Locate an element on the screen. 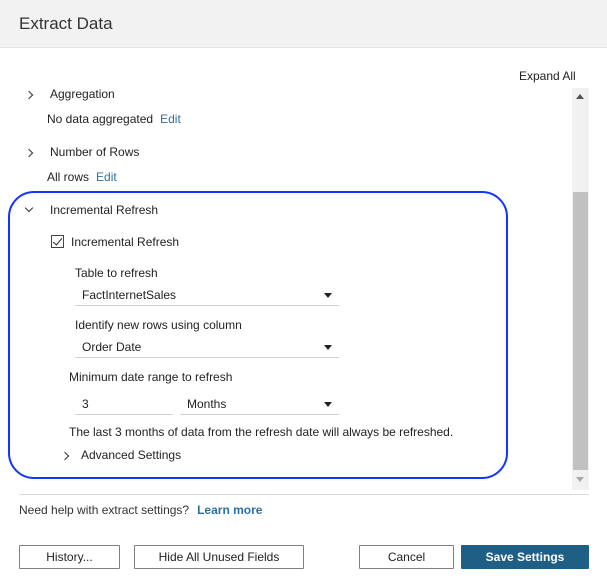 The width and height of the screenshot is (607, 585). scroll-up-icon is located at coordinates (580, 96).